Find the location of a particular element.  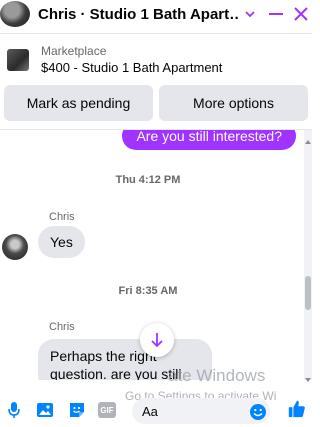

message-composer: GIF Aa is located at coordinates (156, 411).